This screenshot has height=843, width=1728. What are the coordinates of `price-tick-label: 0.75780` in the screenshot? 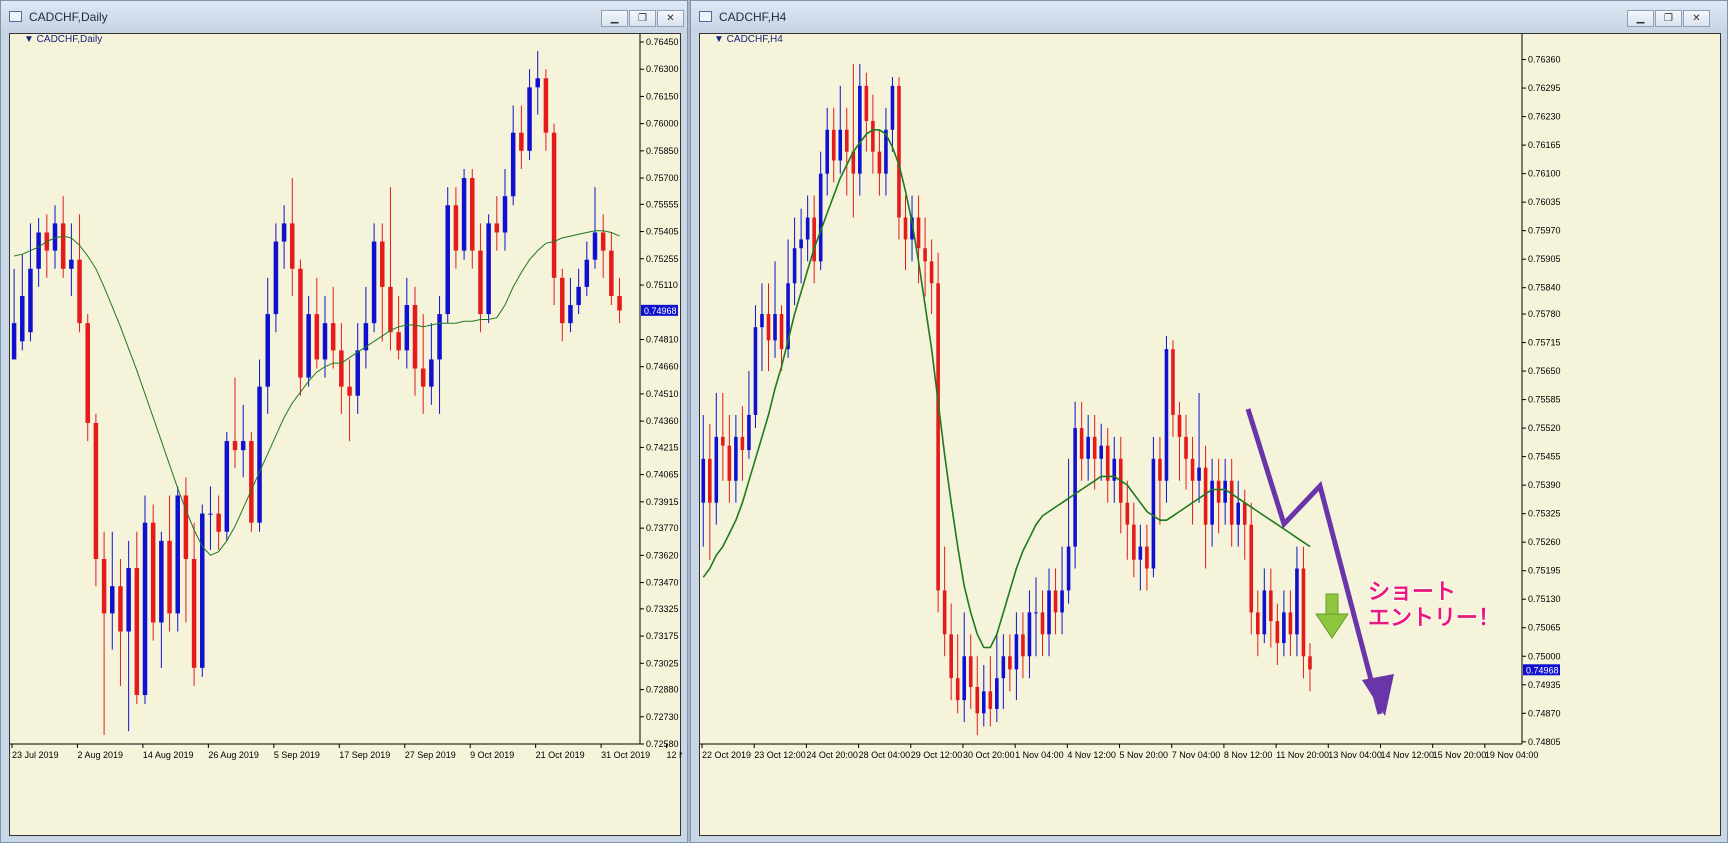 It's located at (1544, 314).